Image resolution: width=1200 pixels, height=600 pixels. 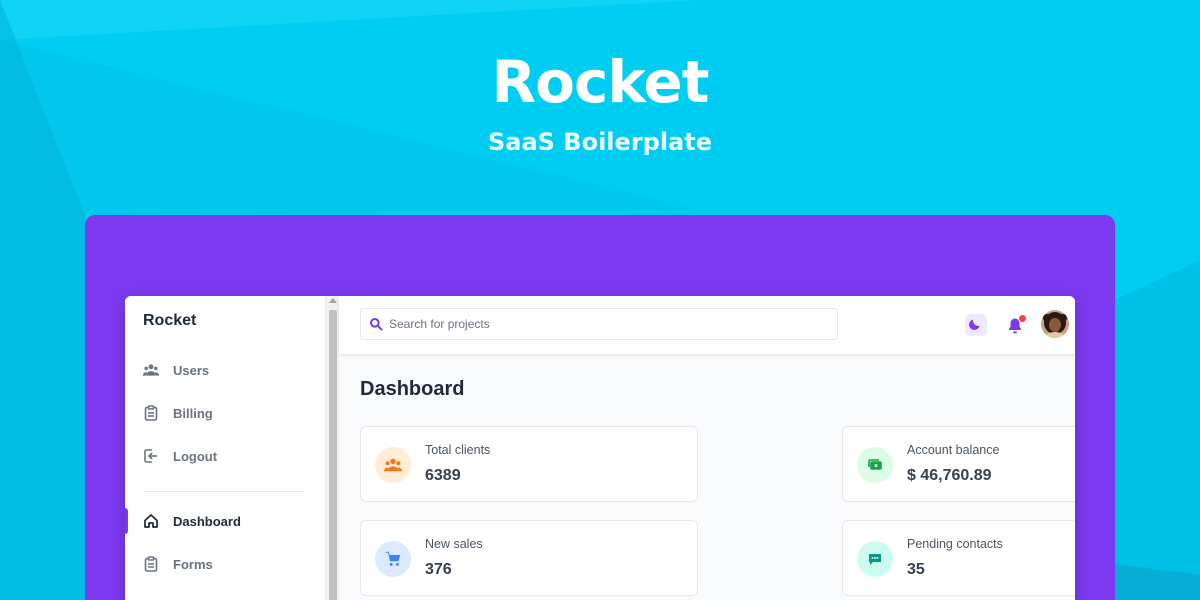 What do you see at coordinates (529, 558) in the screenshot?
I see `stat-card-new-sales: New sales 376` at bounding box center [529, 558].